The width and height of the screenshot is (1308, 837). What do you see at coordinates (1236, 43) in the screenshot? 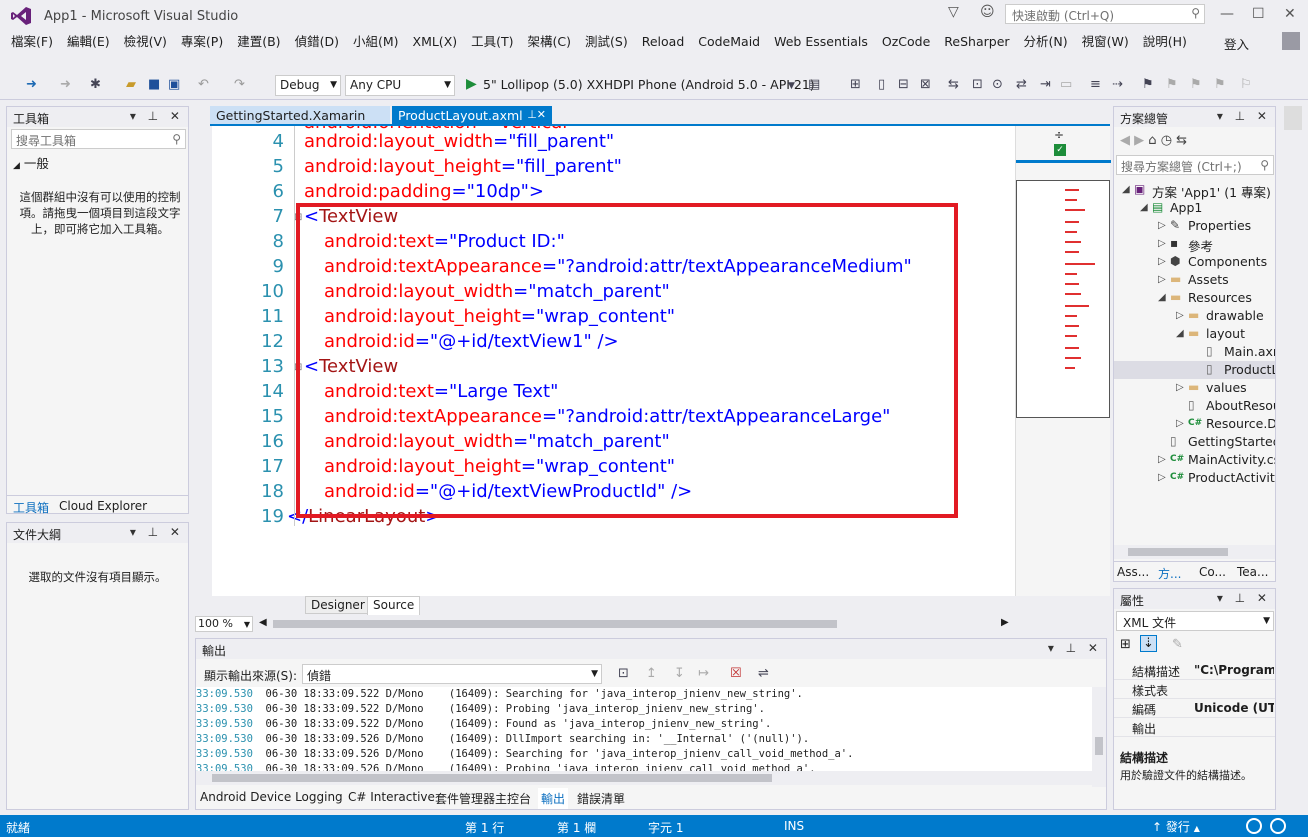
I see `signin-link: 登入` at bounding box center [1236, 43].